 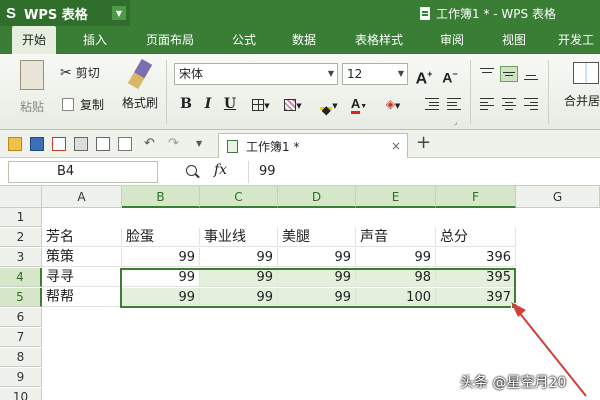 I want to click on row-header: 10, so click(x=21, y=394).